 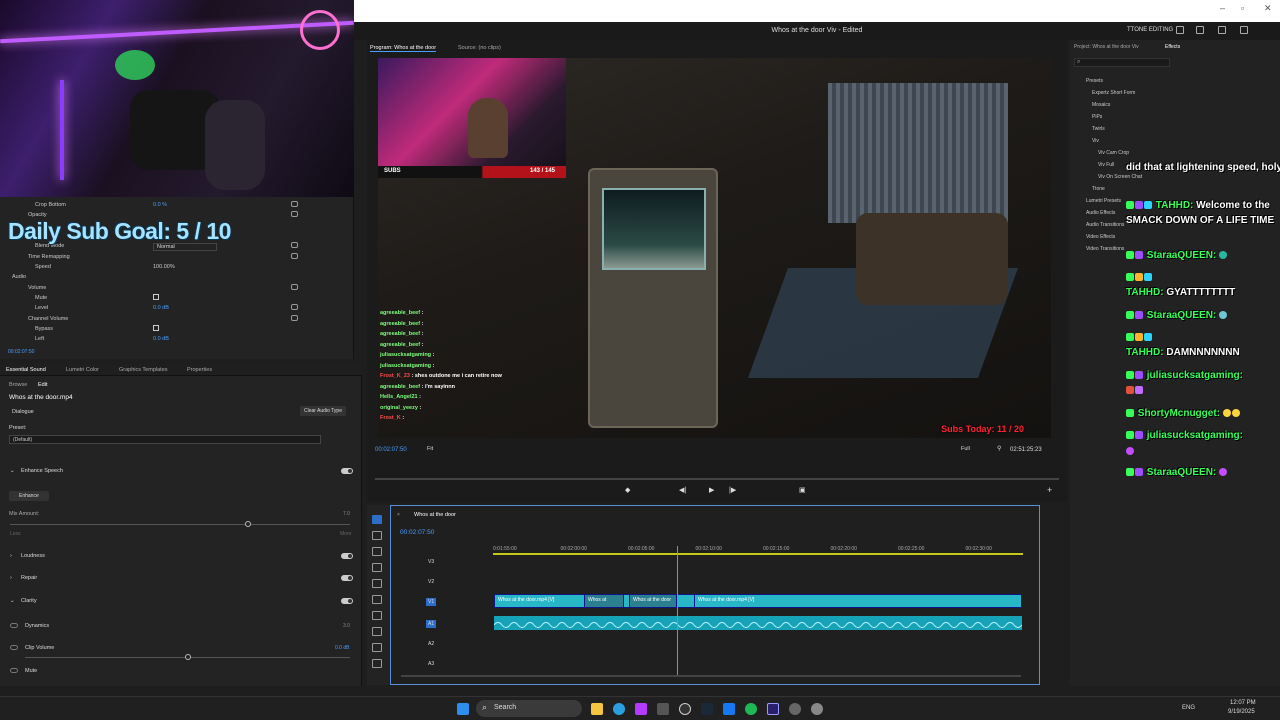 What do you see at coordinates (619, 709) in the screenshot?
I see `edge-icon` at bounding box center [619, 709].